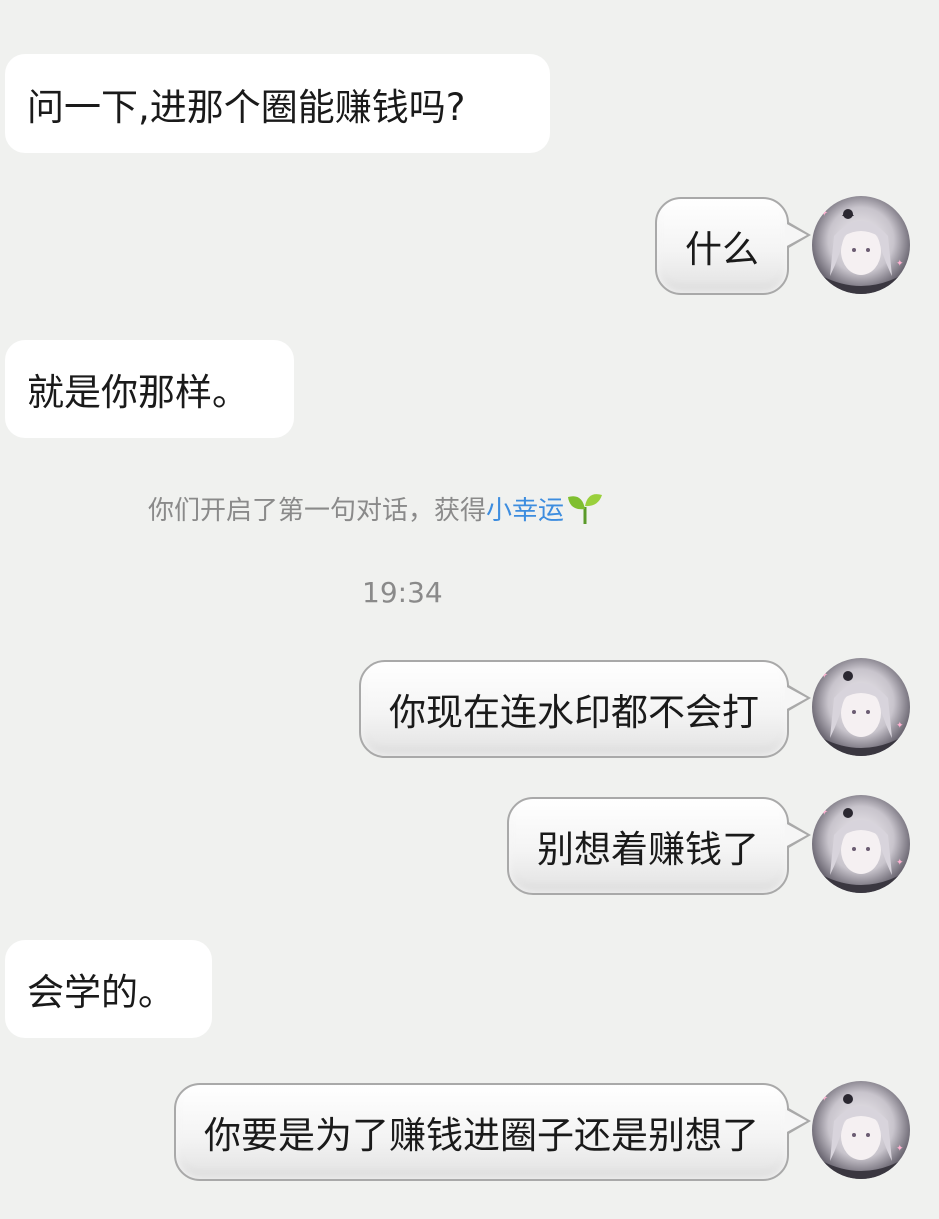 The width and height of the screenshot is (939, 1219). I want to click on sprout-icon, so click(585, 511).